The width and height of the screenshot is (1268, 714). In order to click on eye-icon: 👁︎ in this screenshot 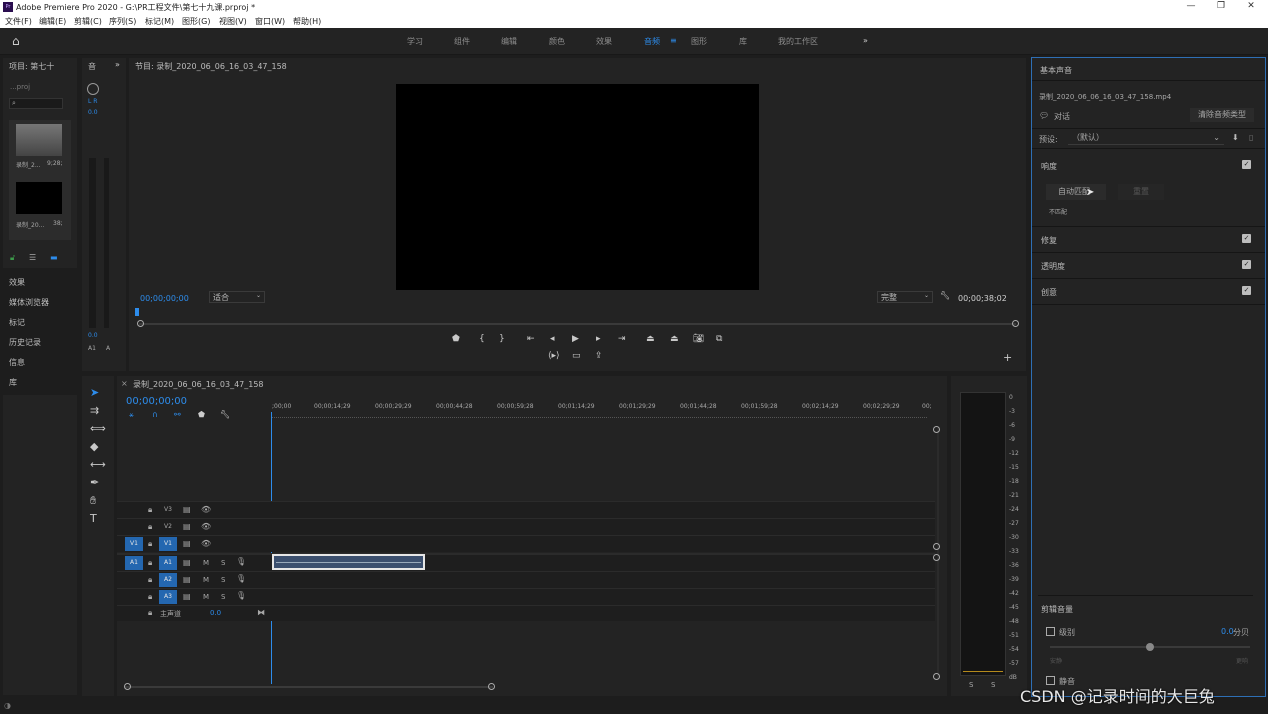, I will do `click(206, 509)`.